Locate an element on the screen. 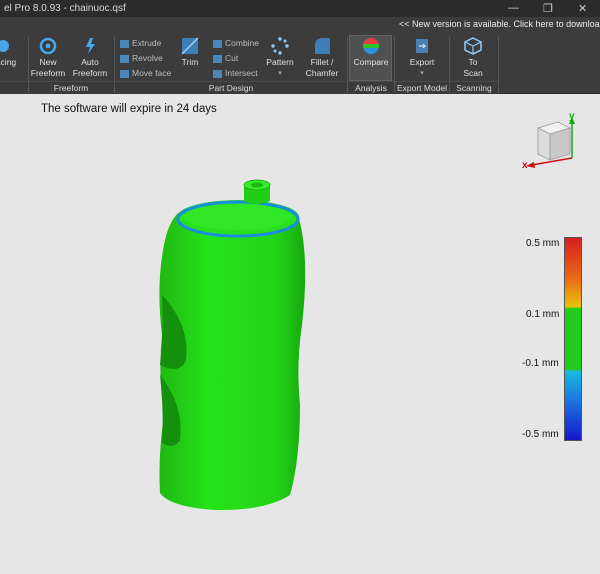 This screenshot has height=574, width=600. group-label-freeform: Freeform is located at coordinates (71, 87).